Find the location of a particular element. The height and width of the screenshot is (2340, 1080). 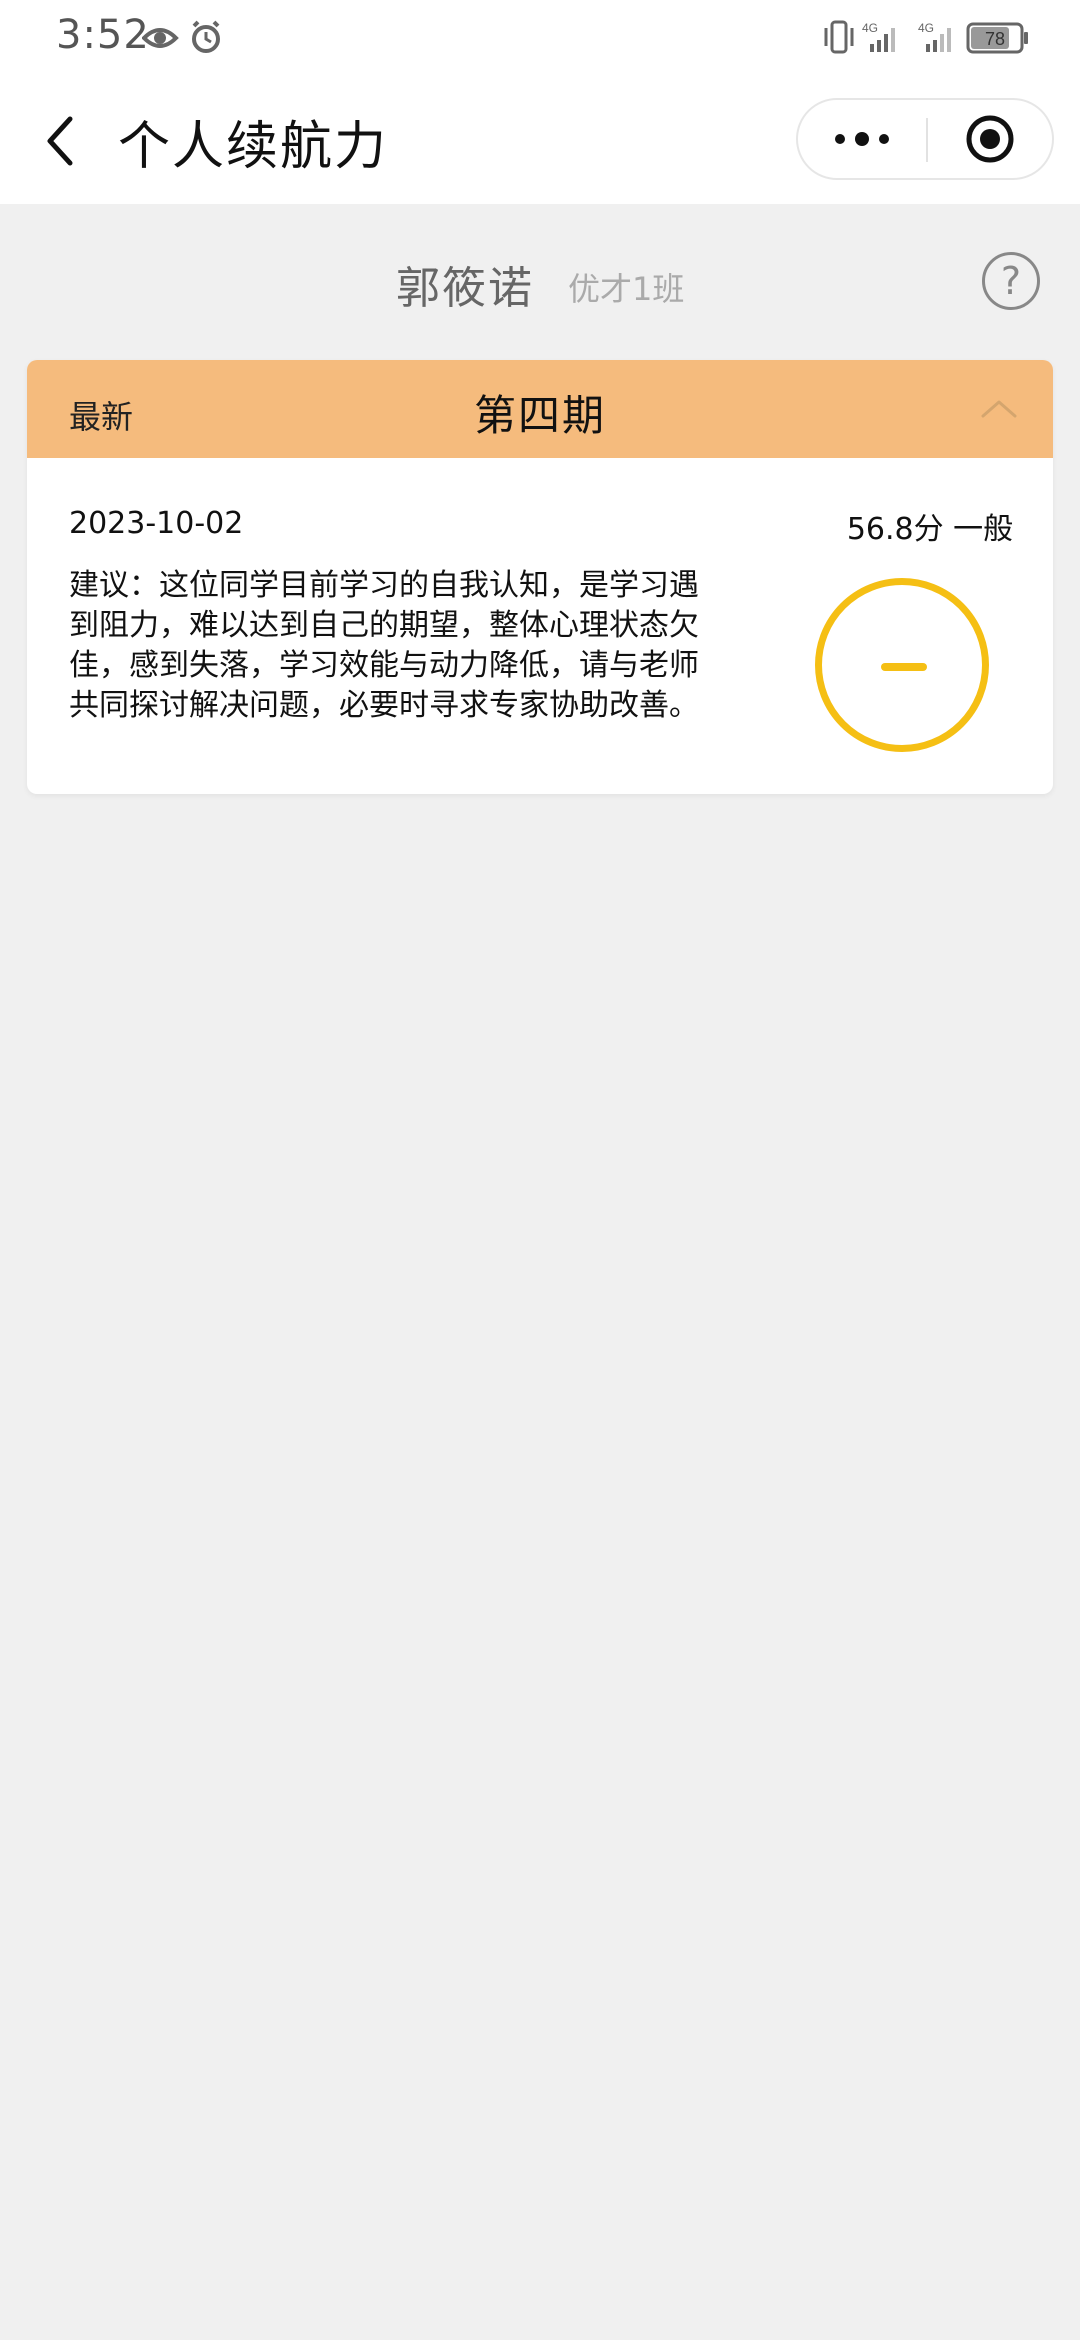

period-title: 第四期 is located at coordinates (539, 415).